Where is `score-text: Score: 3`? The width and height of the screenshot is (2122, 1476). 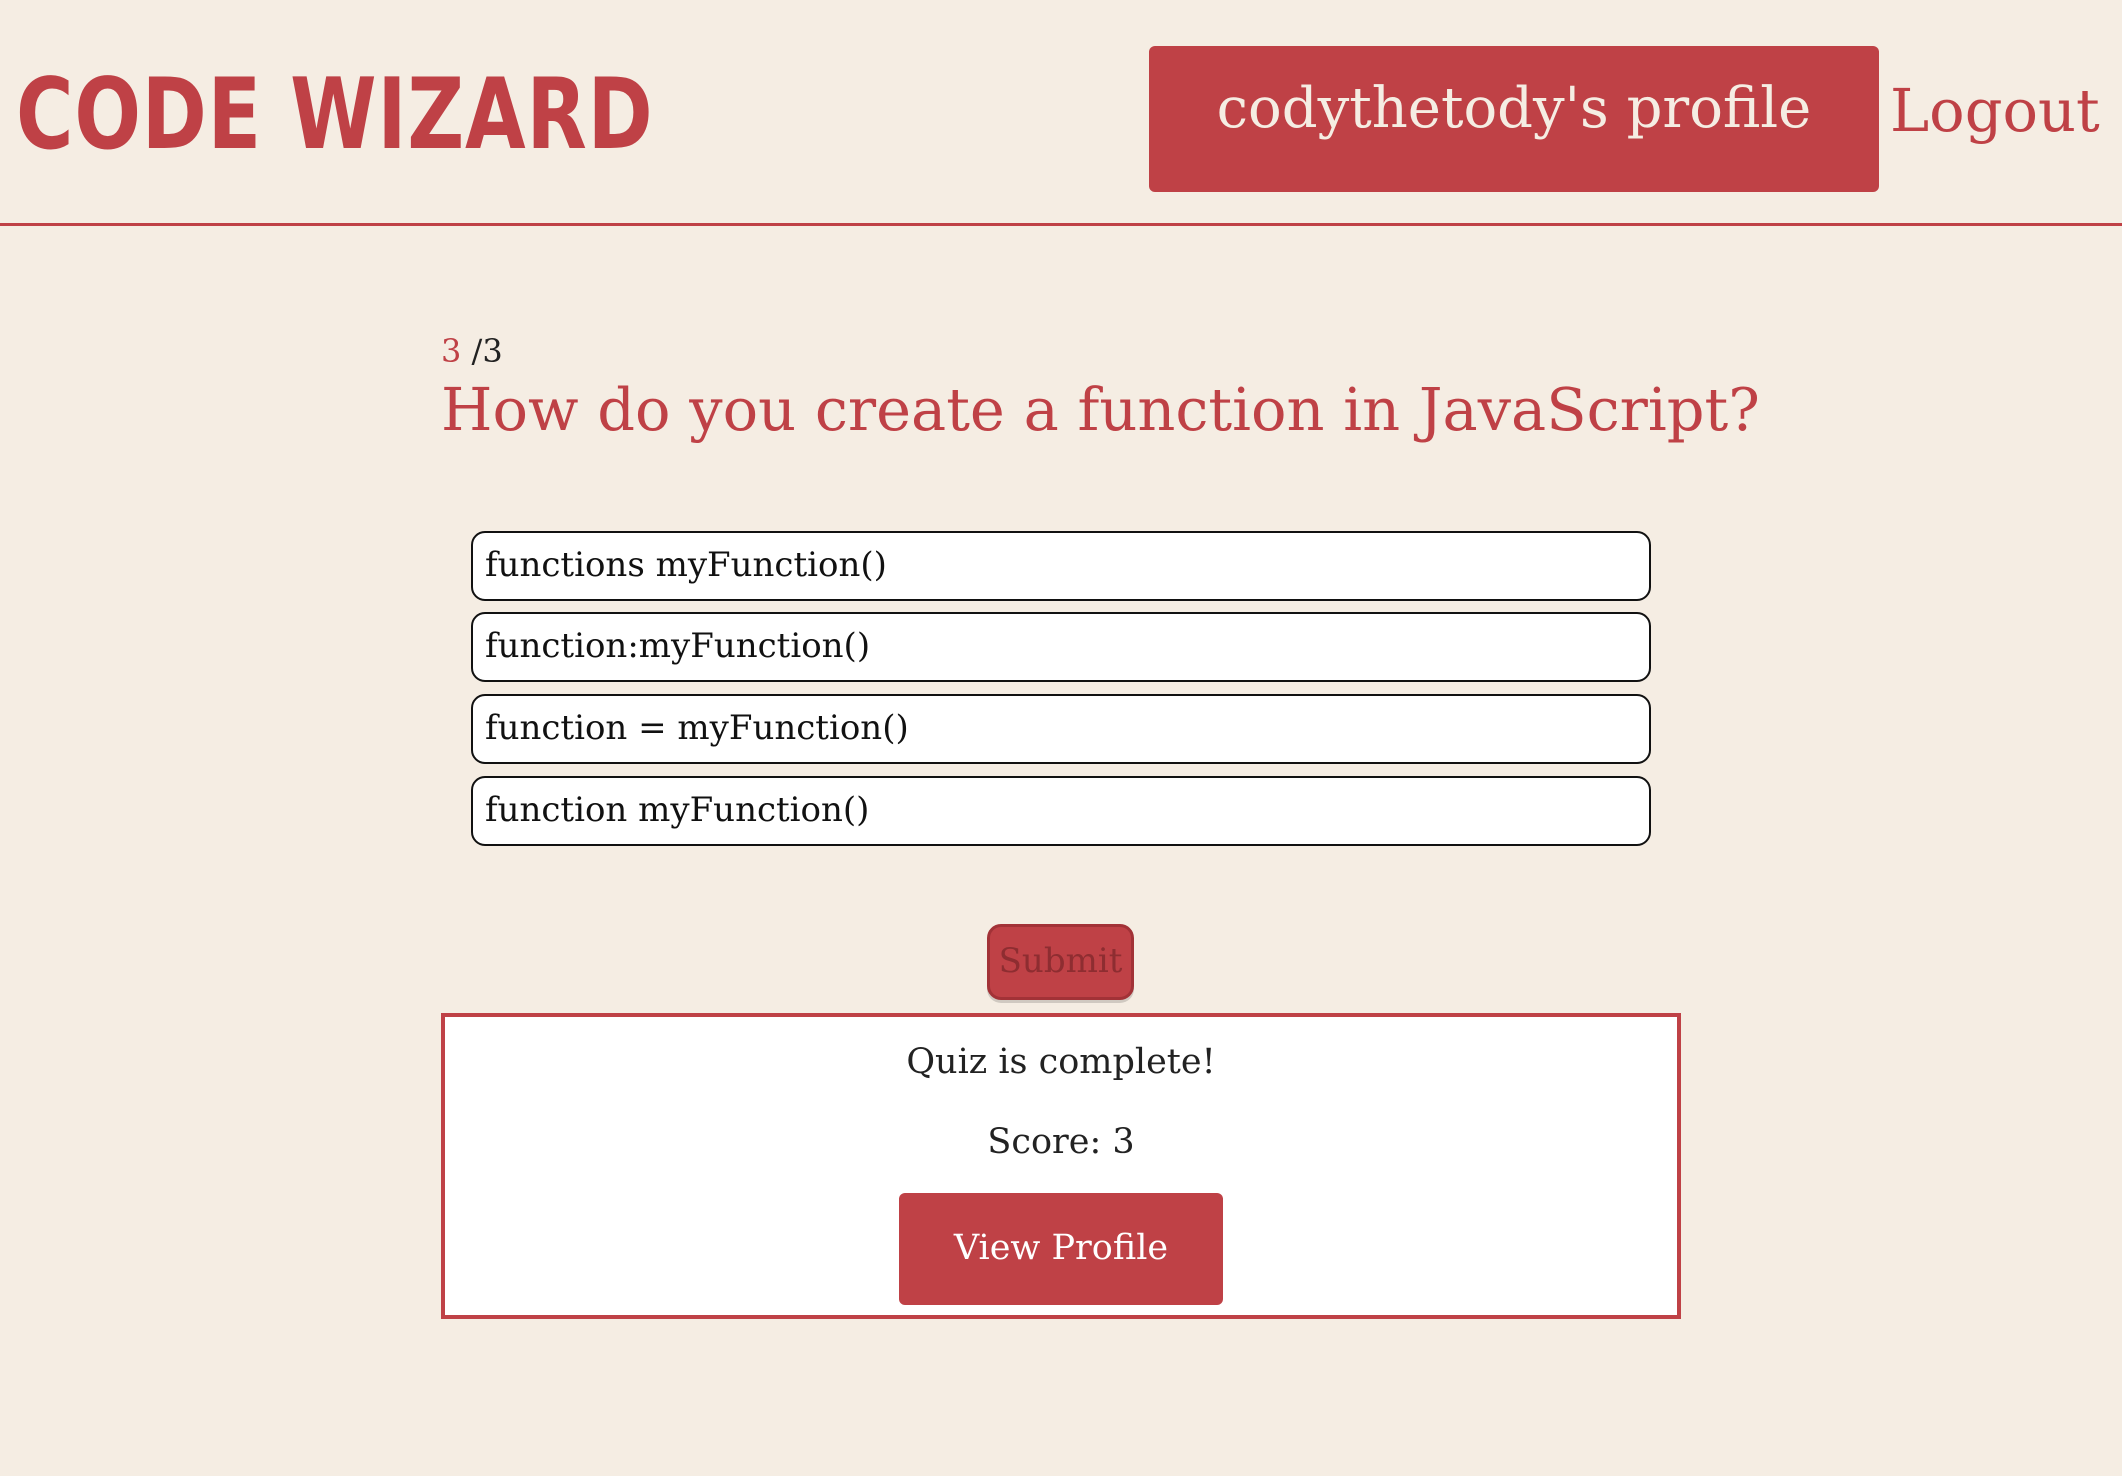
score-text: Score: 3 is located at coordinates (1061, 1142).